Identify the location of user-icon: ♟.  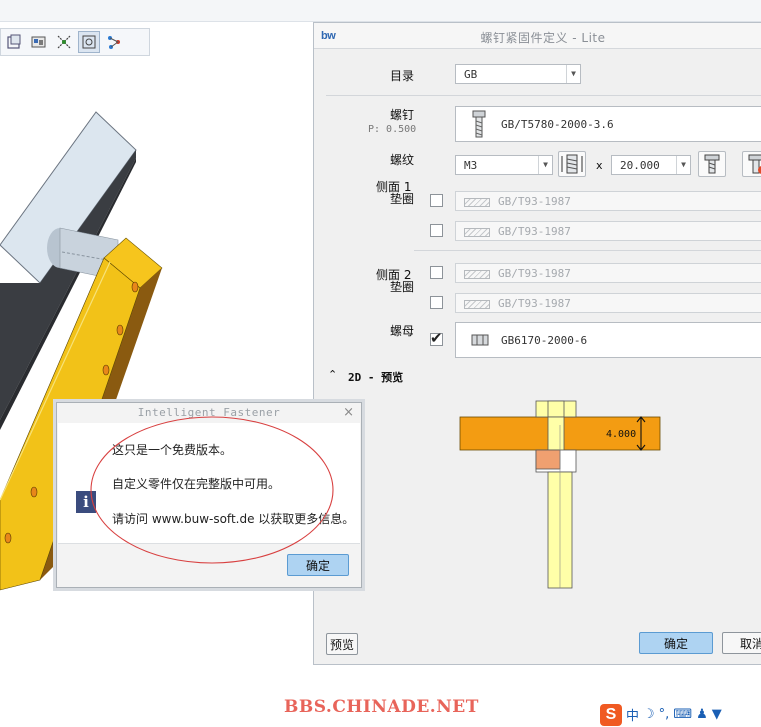
(702, 714).